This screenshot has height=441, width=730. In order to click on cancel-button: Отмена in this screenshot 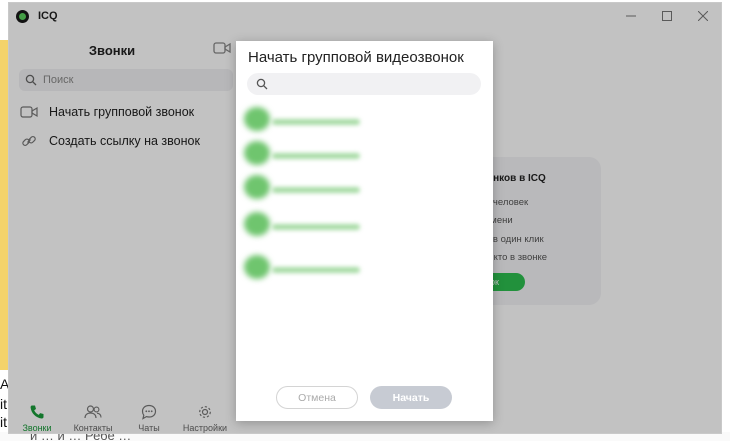, I will do `click(317, 397)`.